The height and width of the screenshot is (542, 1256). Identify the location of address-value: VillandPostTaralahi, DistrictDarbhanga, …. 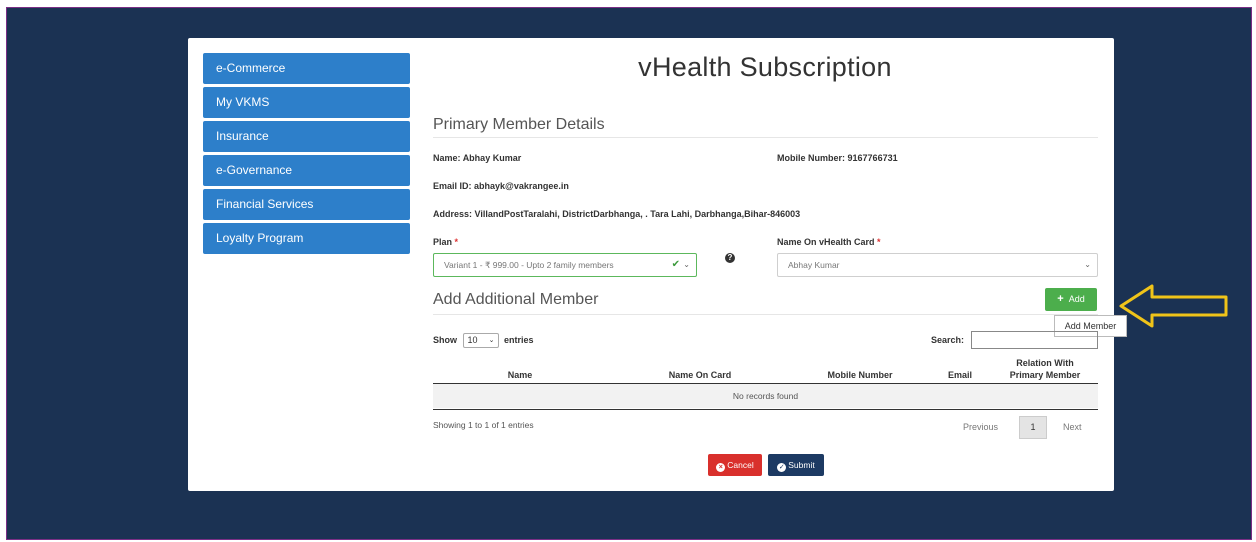
(637, 214).